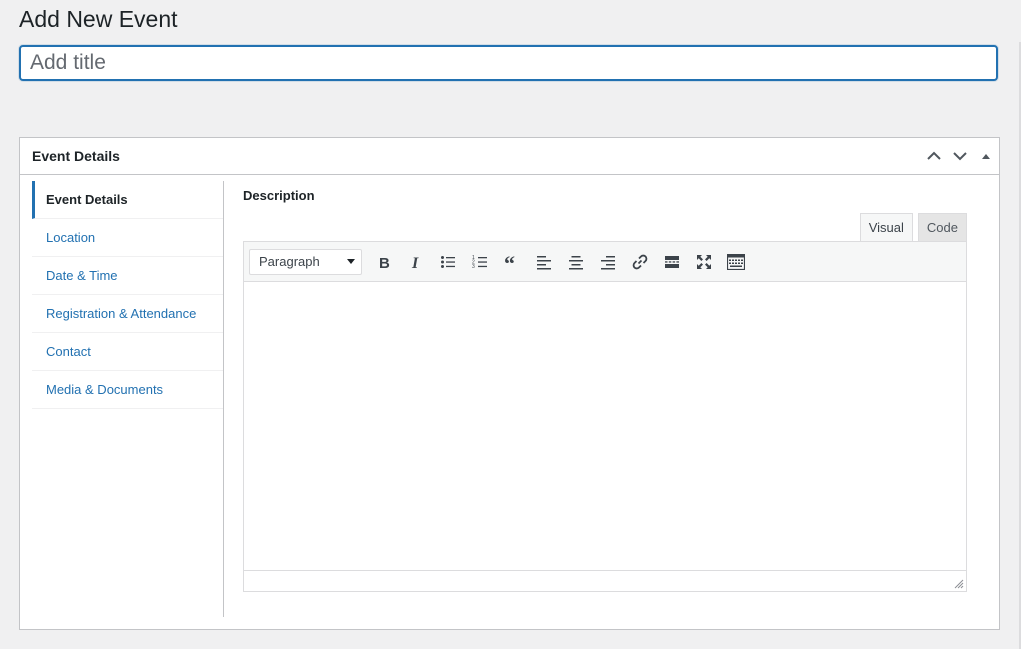 Image resolution: width=1021 pixels, height=649 pixels. Describe the element at coordinates (473, 267) in the screenshot. I see `svg-text: 3` at that location.